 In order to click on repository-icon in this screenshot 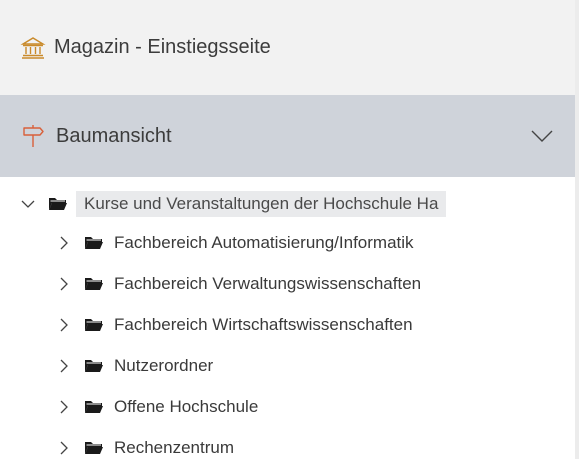, I will do `click(33, 48)`.